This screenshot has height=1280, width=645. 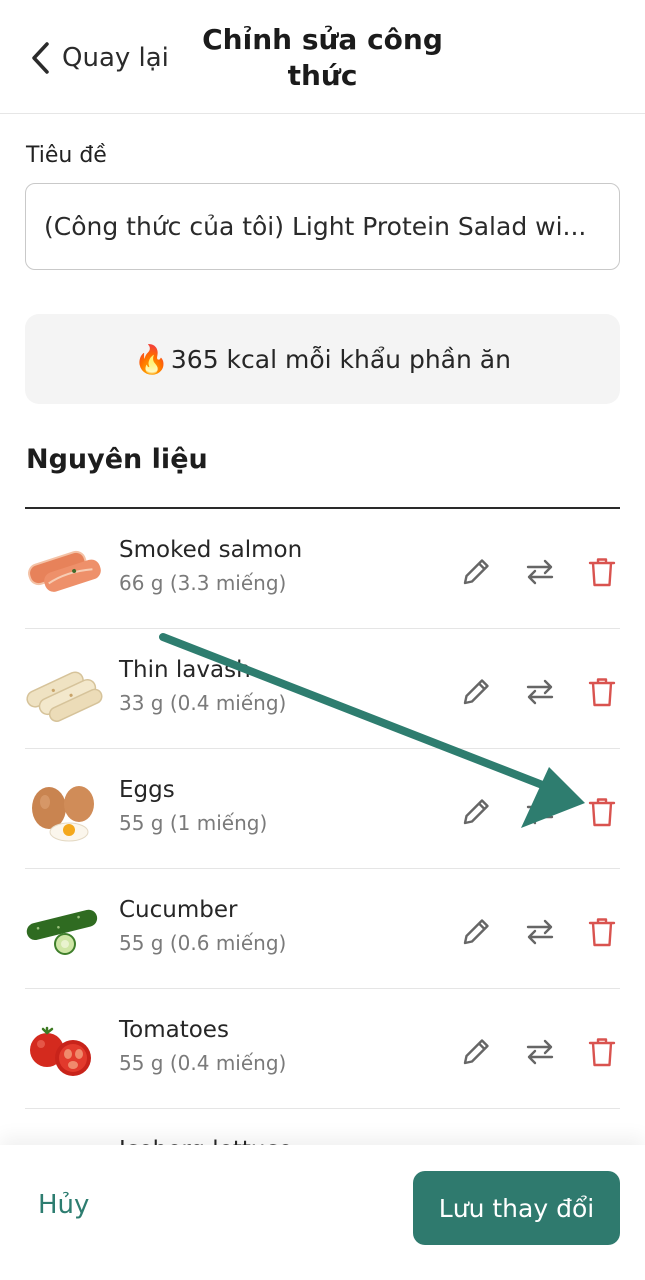 I want to click on save-changes-button: Lưu thay đổi, so click(x=516, y=1208).